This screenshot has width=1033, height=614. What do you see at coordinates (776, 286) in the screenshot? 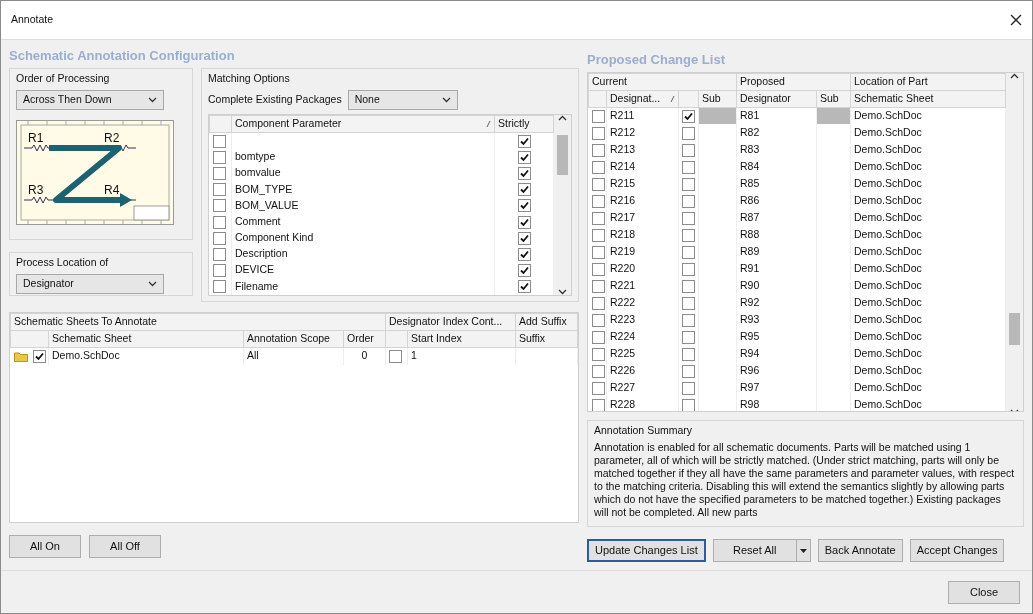
I see `table-cell: R90` at bounding box center [776, 286].